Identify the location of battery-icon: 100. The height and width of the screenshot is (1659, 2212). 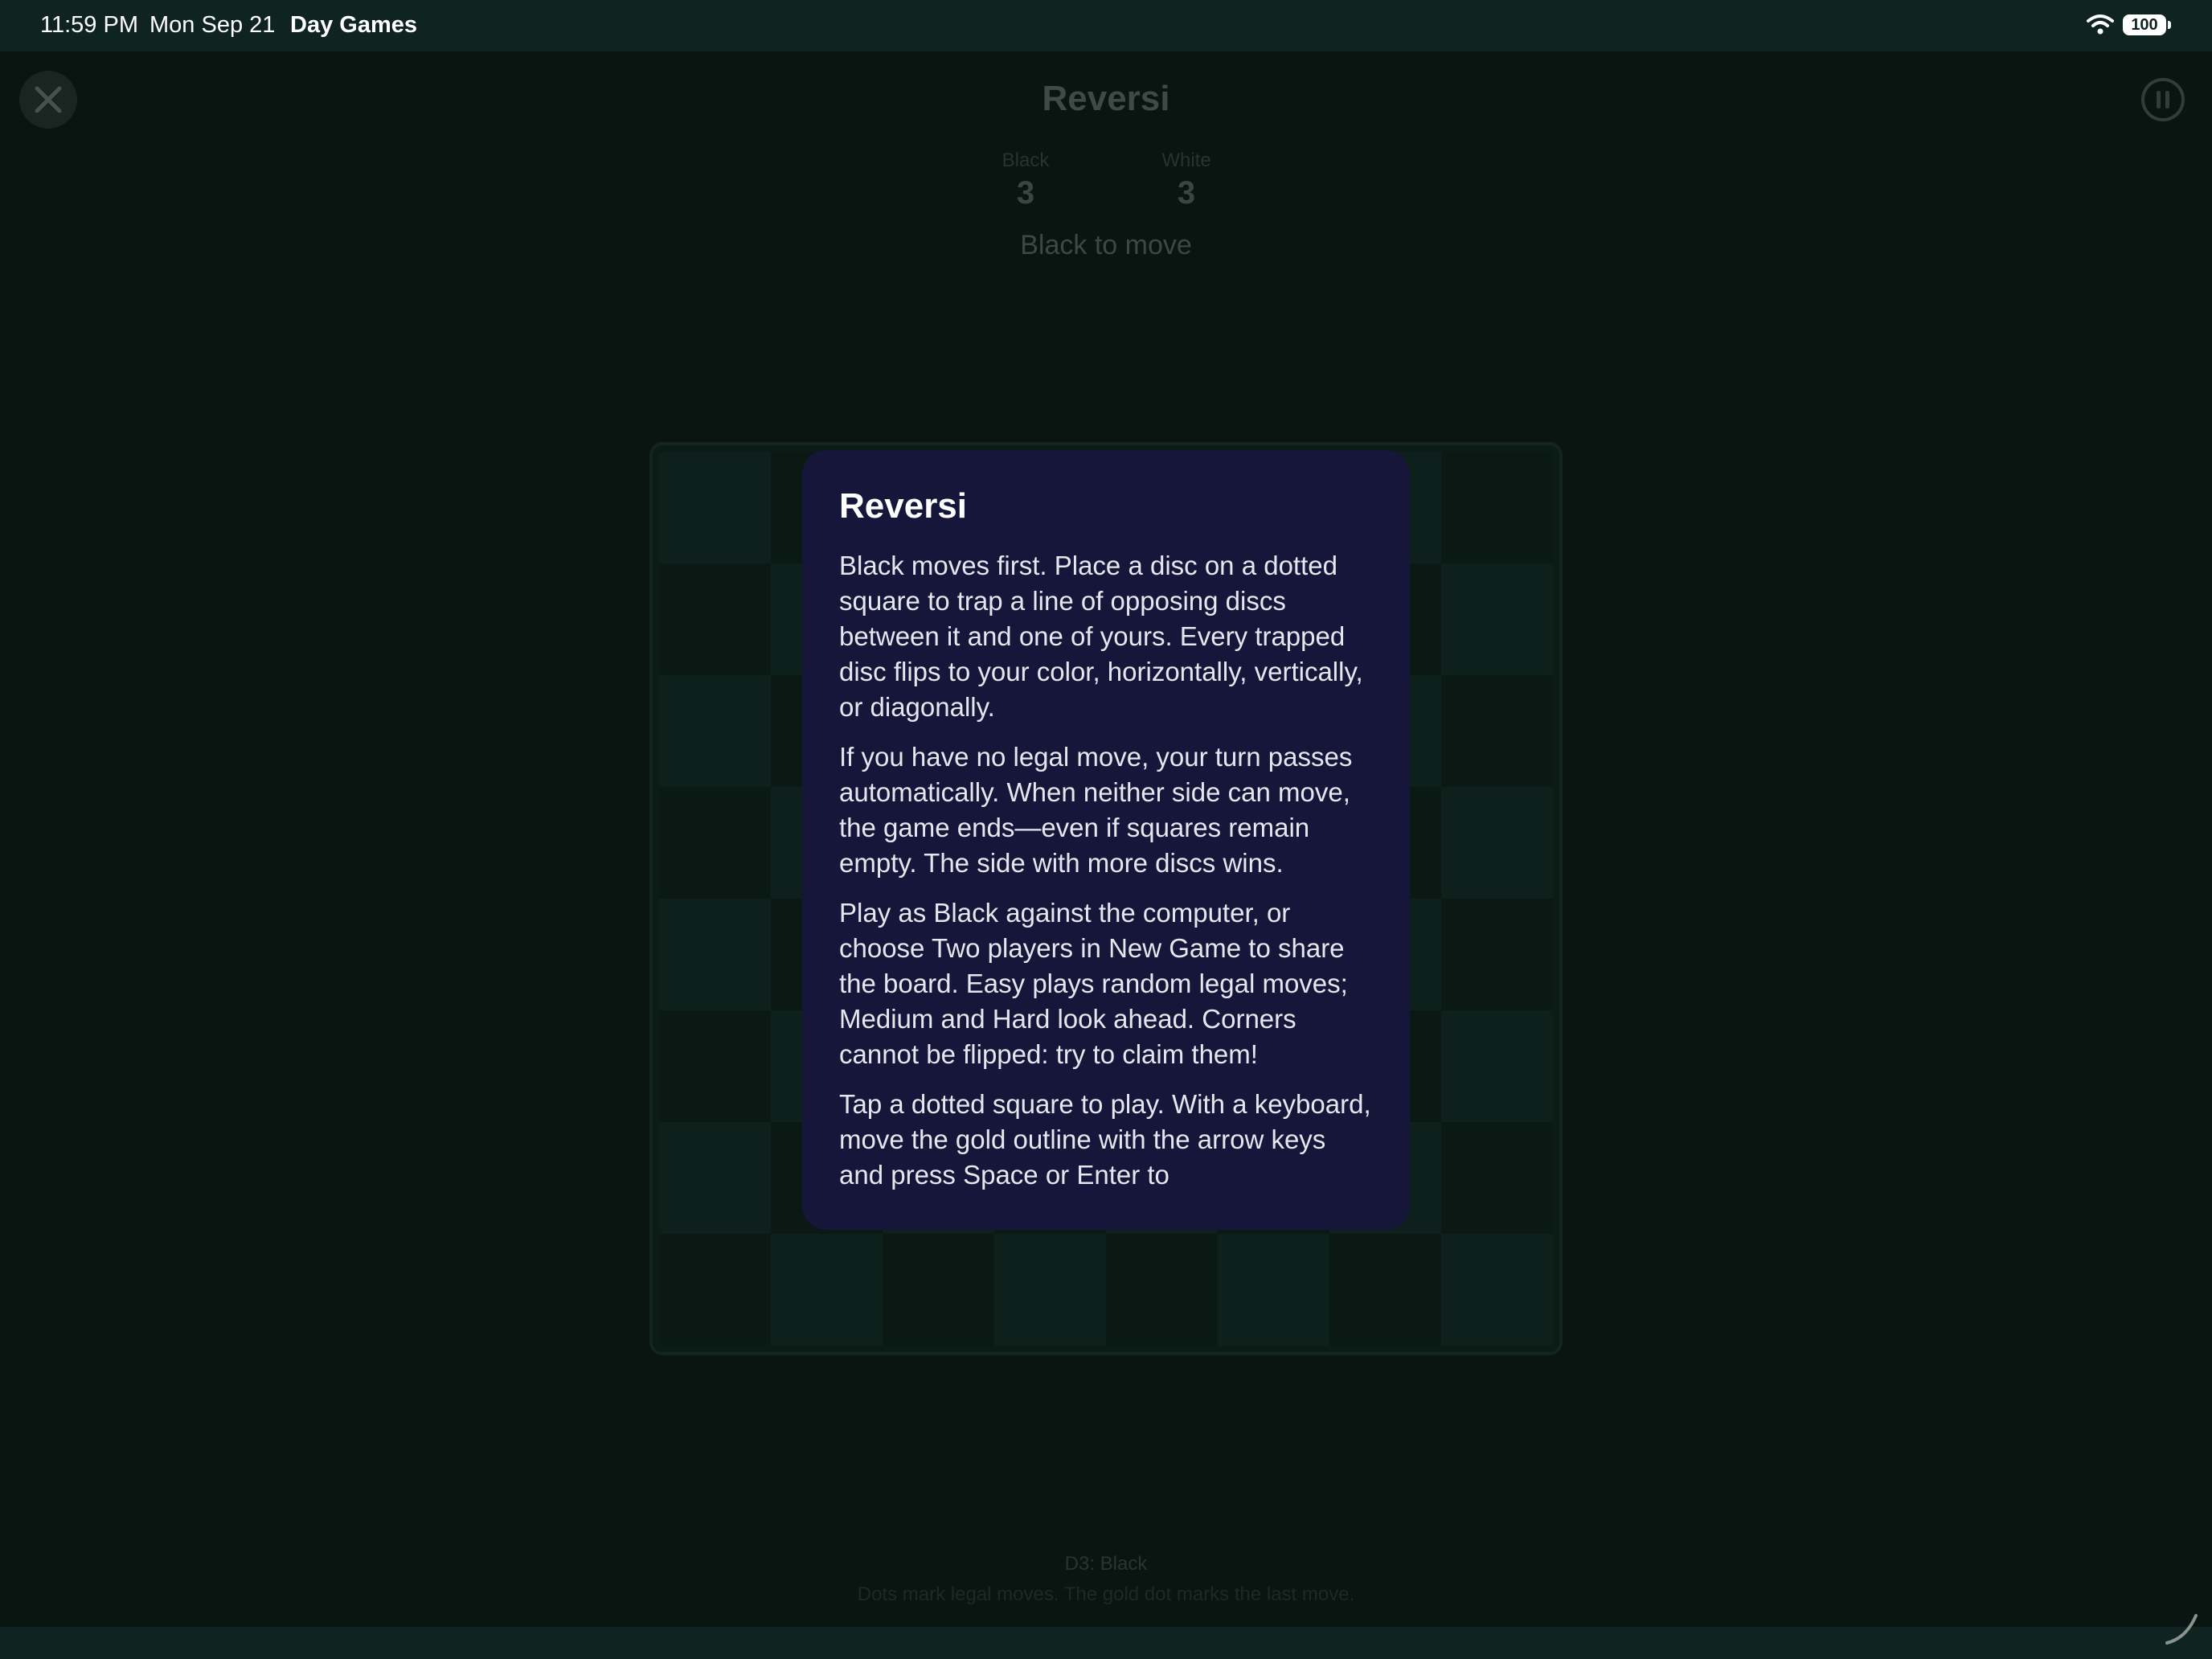
(2144, 24).